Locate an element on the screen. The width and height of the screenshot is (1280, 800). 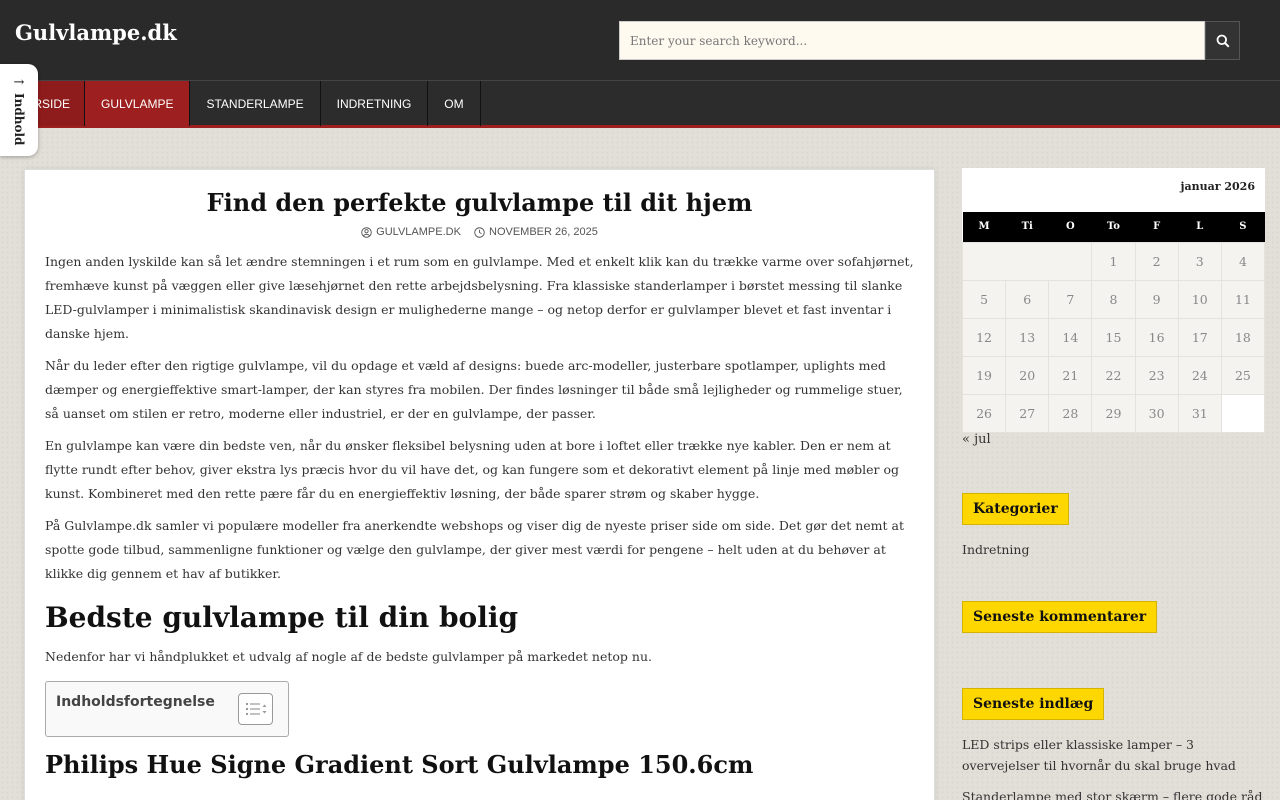
weekday-header: O is located at coordinates (1070, 227).